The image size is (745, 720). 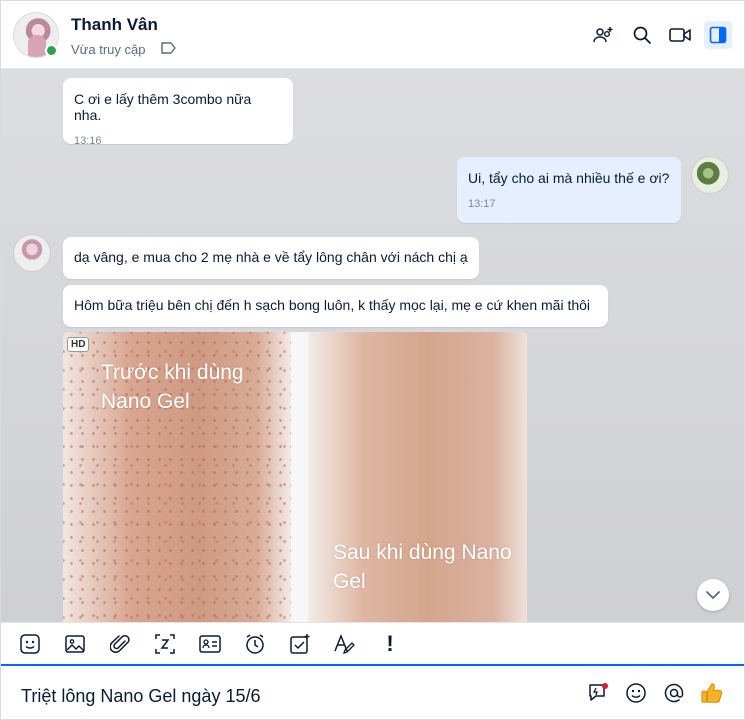 What do you see at coordinates (163, 107) in the screenshot?
I see `message-text: C ơi e lấy thêm 3combo nữa nha.` at bounding box center [163, 107].